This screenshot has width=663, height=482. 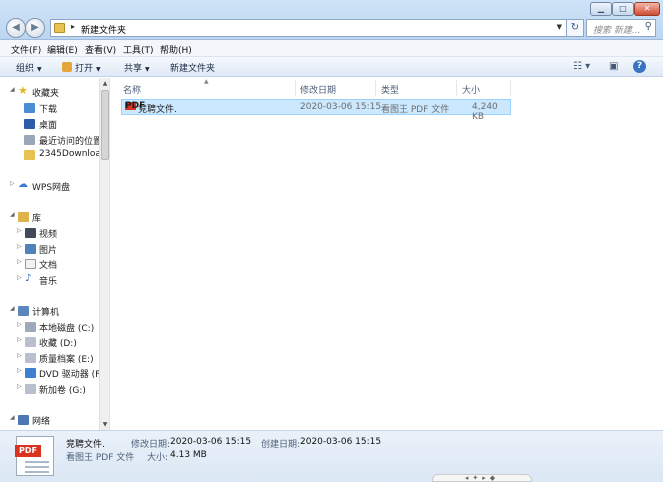 What do you see at coordinates (135, 106) in the screenshot?
I see `pdf-file-icon: PDF` at bounding box center [135, 106].